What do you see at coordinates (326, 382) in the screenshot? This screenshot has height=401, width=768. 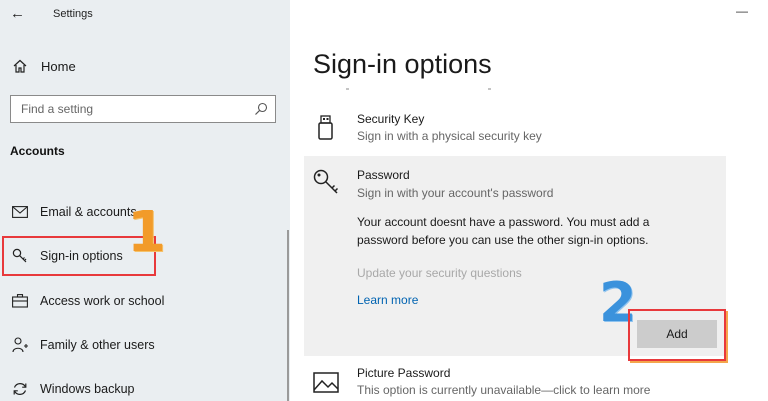 I see `picture-icon` at bounding box center [326, 382].